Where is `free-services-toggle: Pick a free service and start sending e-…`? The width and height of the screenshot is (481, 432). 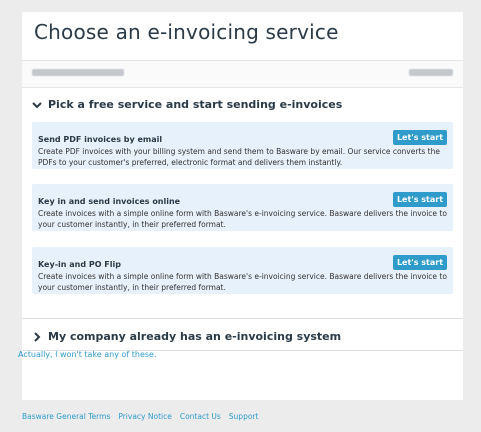 free-services-toggle: Pick a free service and start sending e-… is located at coordinates (187, 104).